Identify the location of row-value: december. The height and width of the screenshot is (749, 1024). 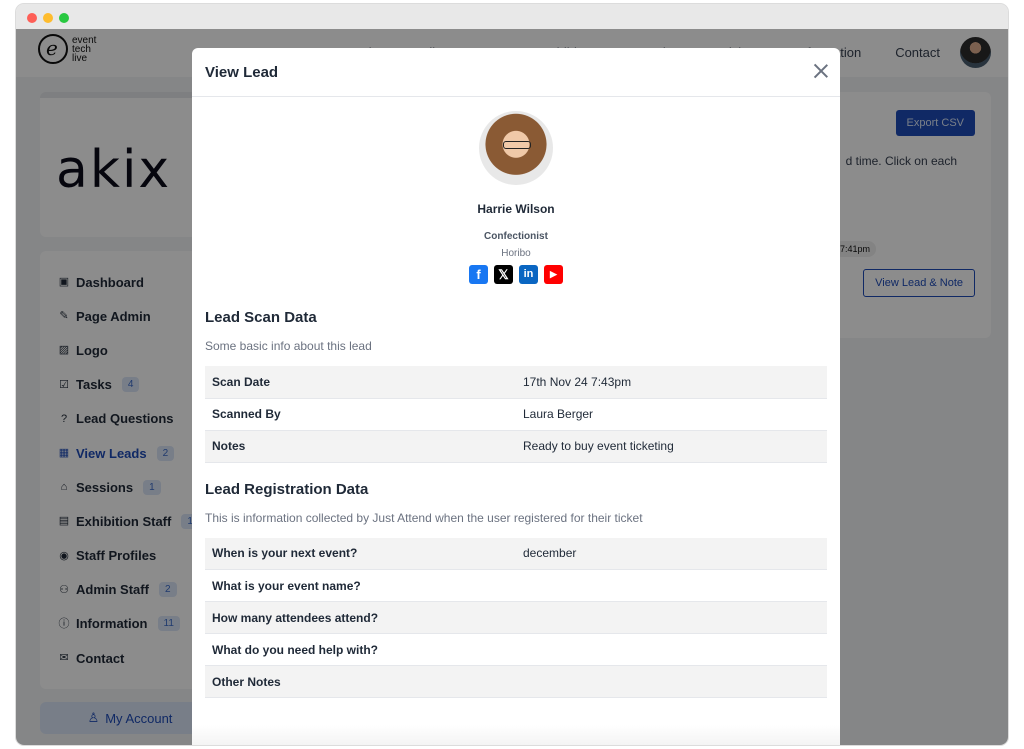
(550, 553).